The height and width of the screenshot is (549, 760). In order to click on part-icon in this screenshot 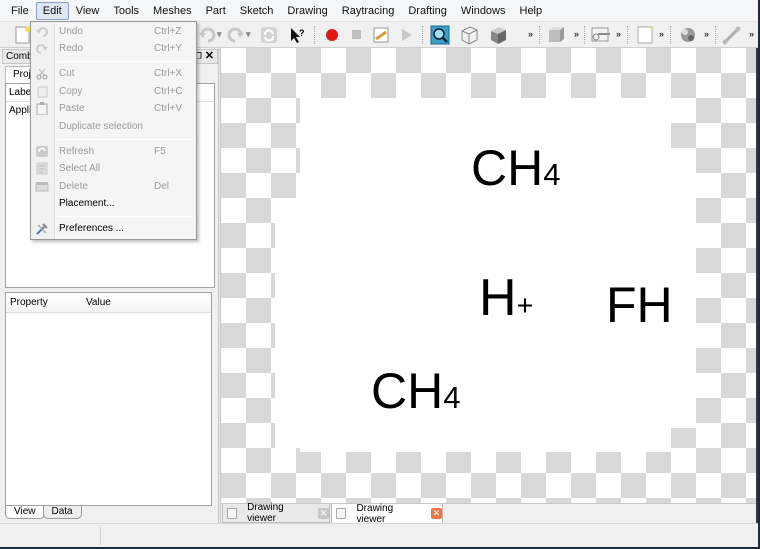, I will do `click(556, 35)`.